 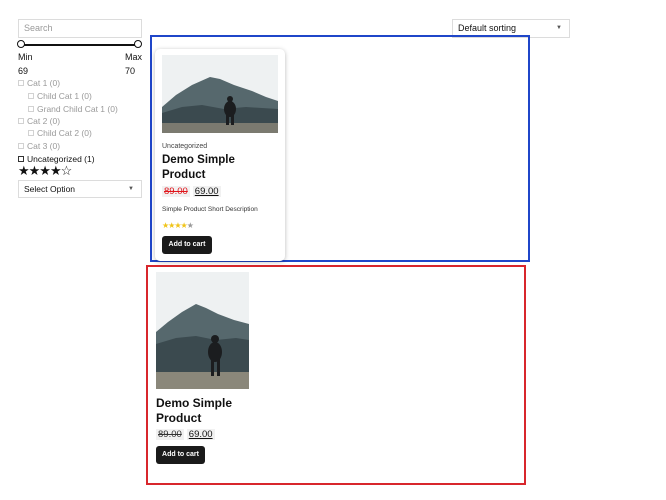 I want to click on category-label: Cat 1 (0), so click(x=44, y=83).